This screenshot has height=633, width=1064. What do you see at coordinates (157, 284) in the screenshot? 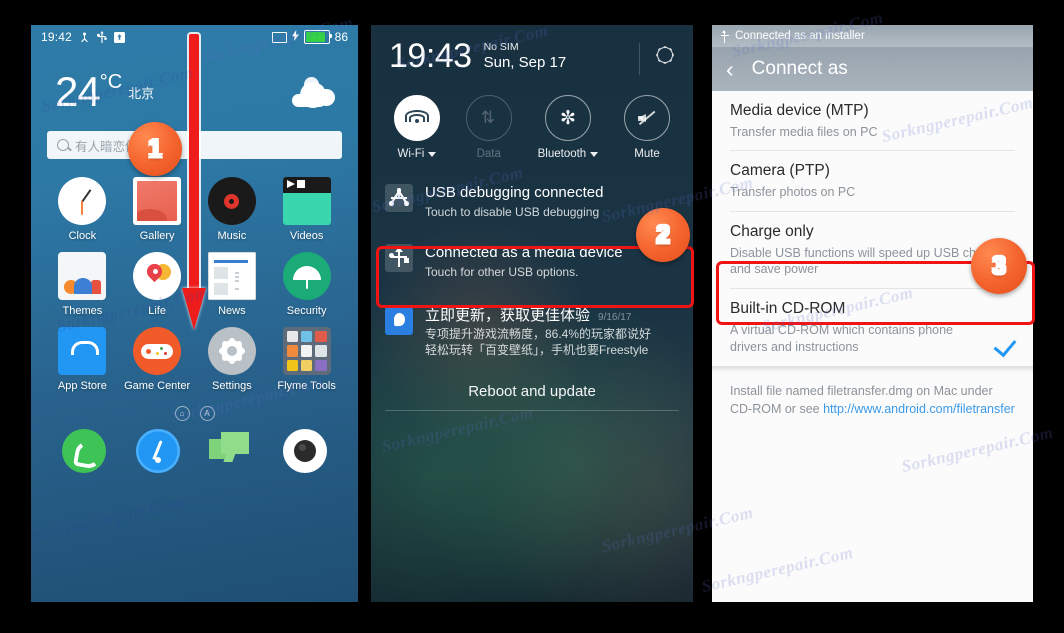
I see `app-icon-life: Life` at bounding box center [157, 284].